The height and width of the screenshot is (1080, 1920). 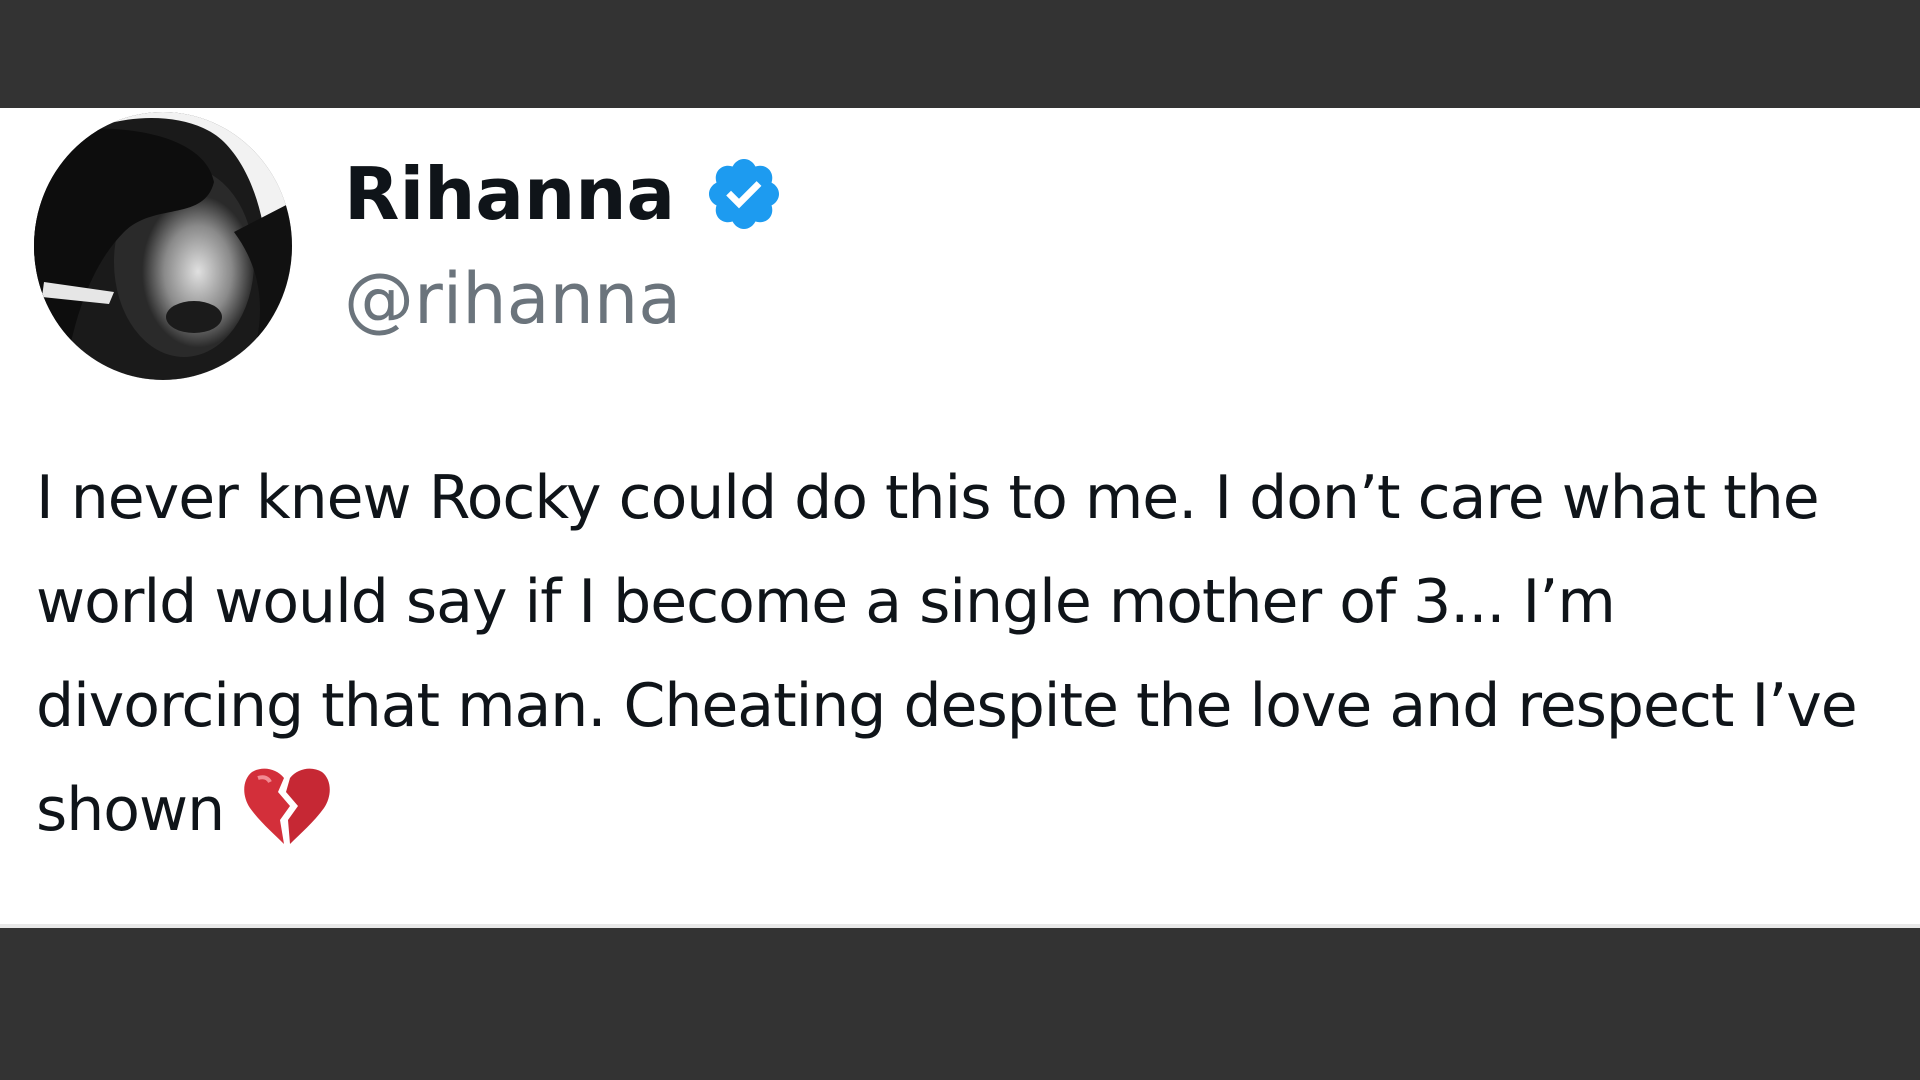 I want to click on display-name: Rihanna, so click(x=509, y=194).